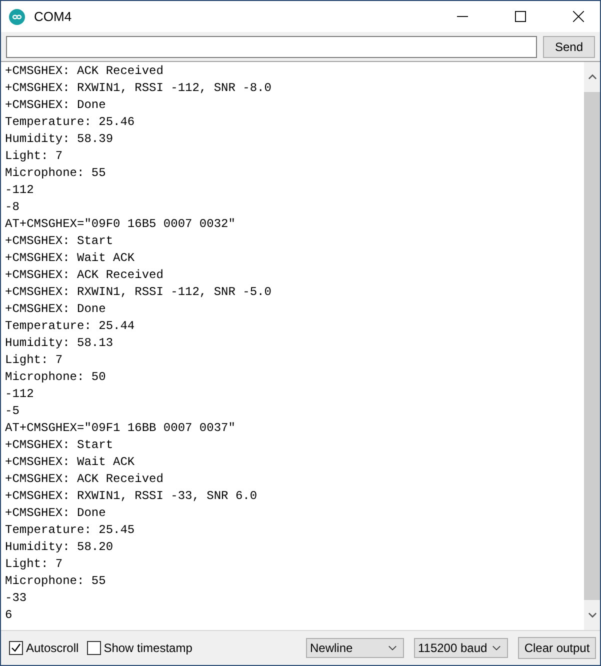 This screenshot has height=666, width=601. Describe the element at coordinates (148, 648) in the screenshot. I see `checkbox-label: Show timestamp` at that location.